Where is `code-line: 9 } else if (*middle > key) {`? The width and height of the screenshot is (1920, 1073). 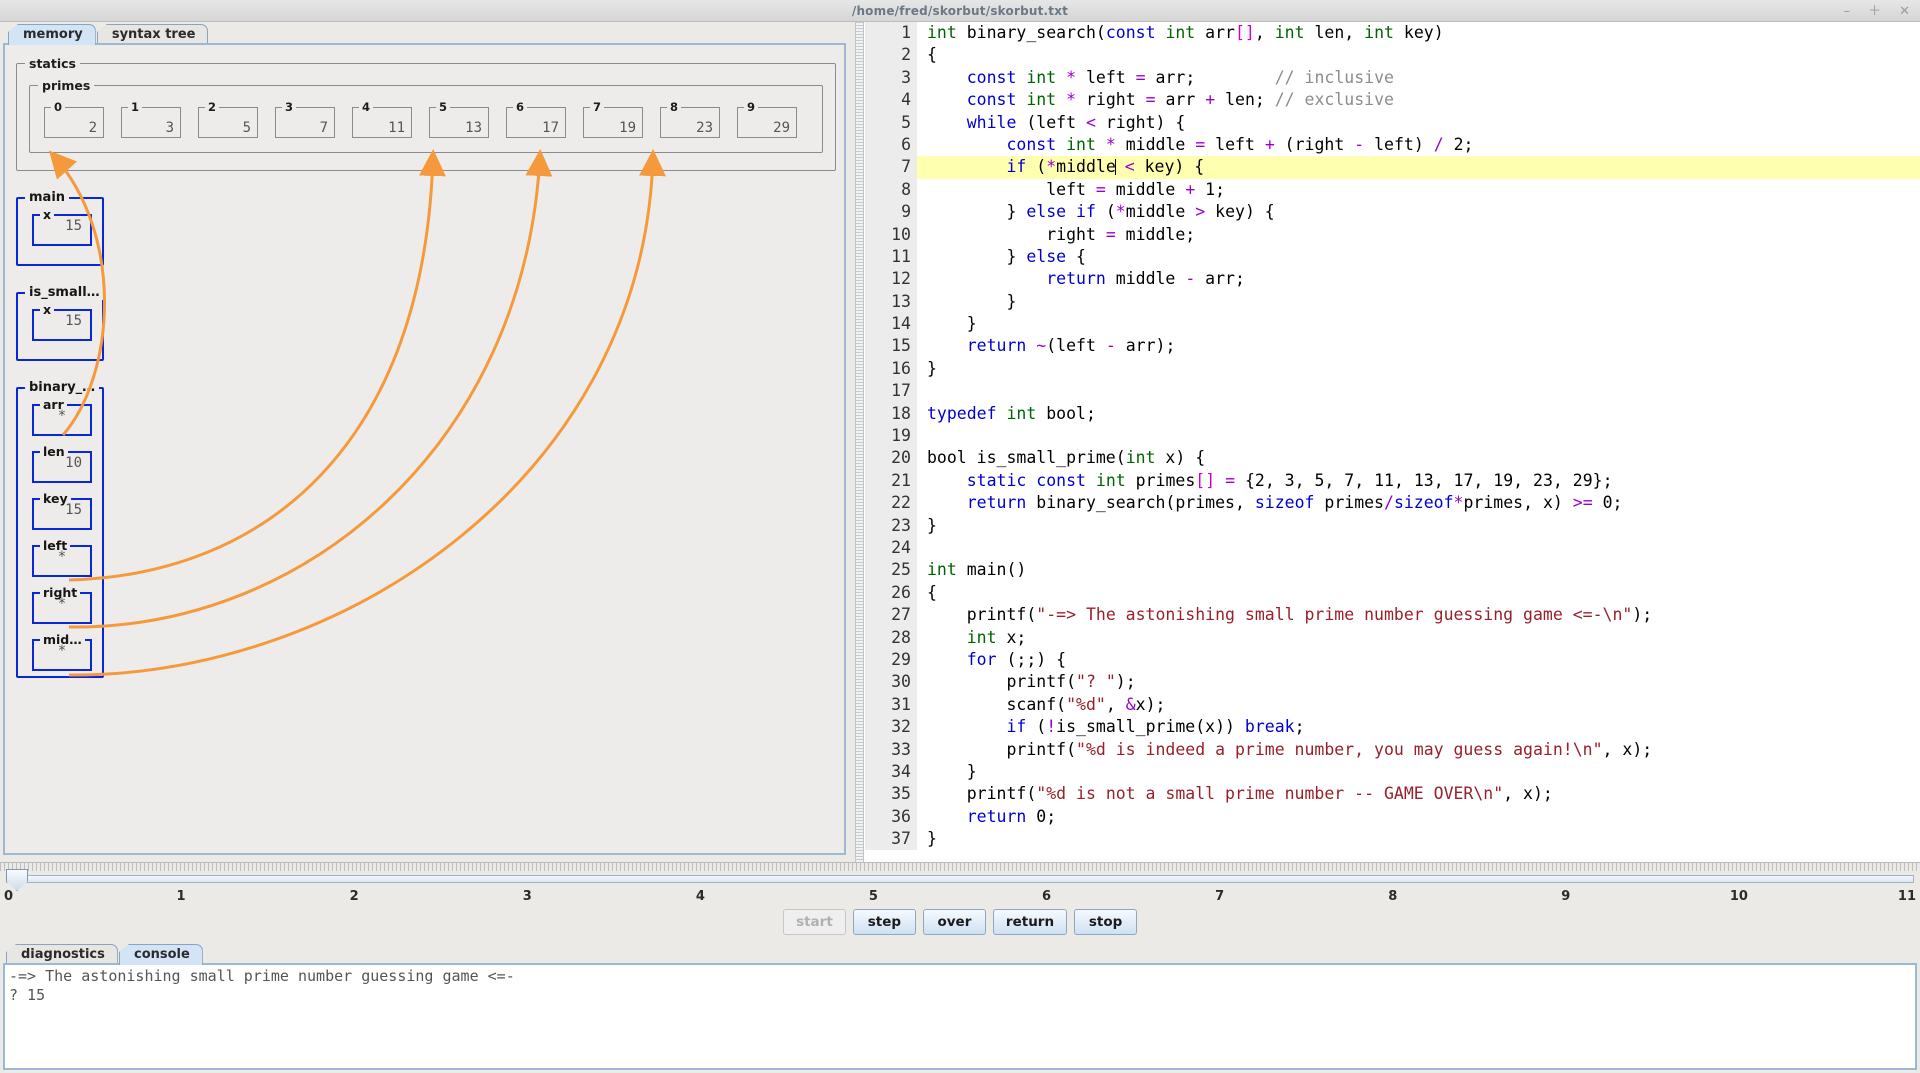 code-line: 9 } else if (*middle > key) { is located at coordinates (1392, 212).